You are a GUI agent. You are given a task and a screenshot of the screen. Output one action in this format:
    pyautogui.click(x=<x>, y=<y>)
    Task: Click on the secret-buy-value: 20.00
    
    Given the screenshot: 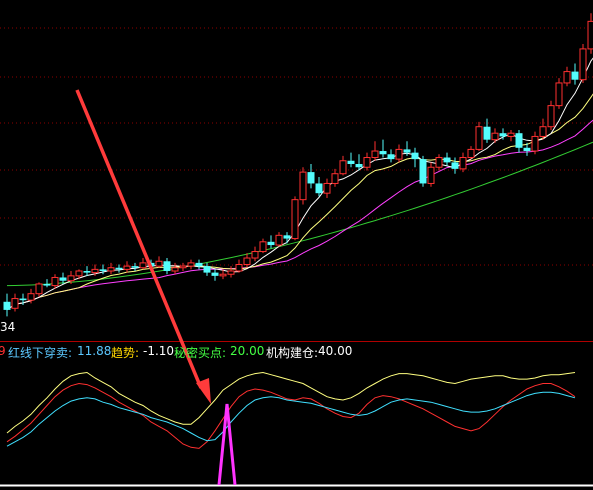 What is the action you would take?
    pyautogui.click(x=247, y=351)
    